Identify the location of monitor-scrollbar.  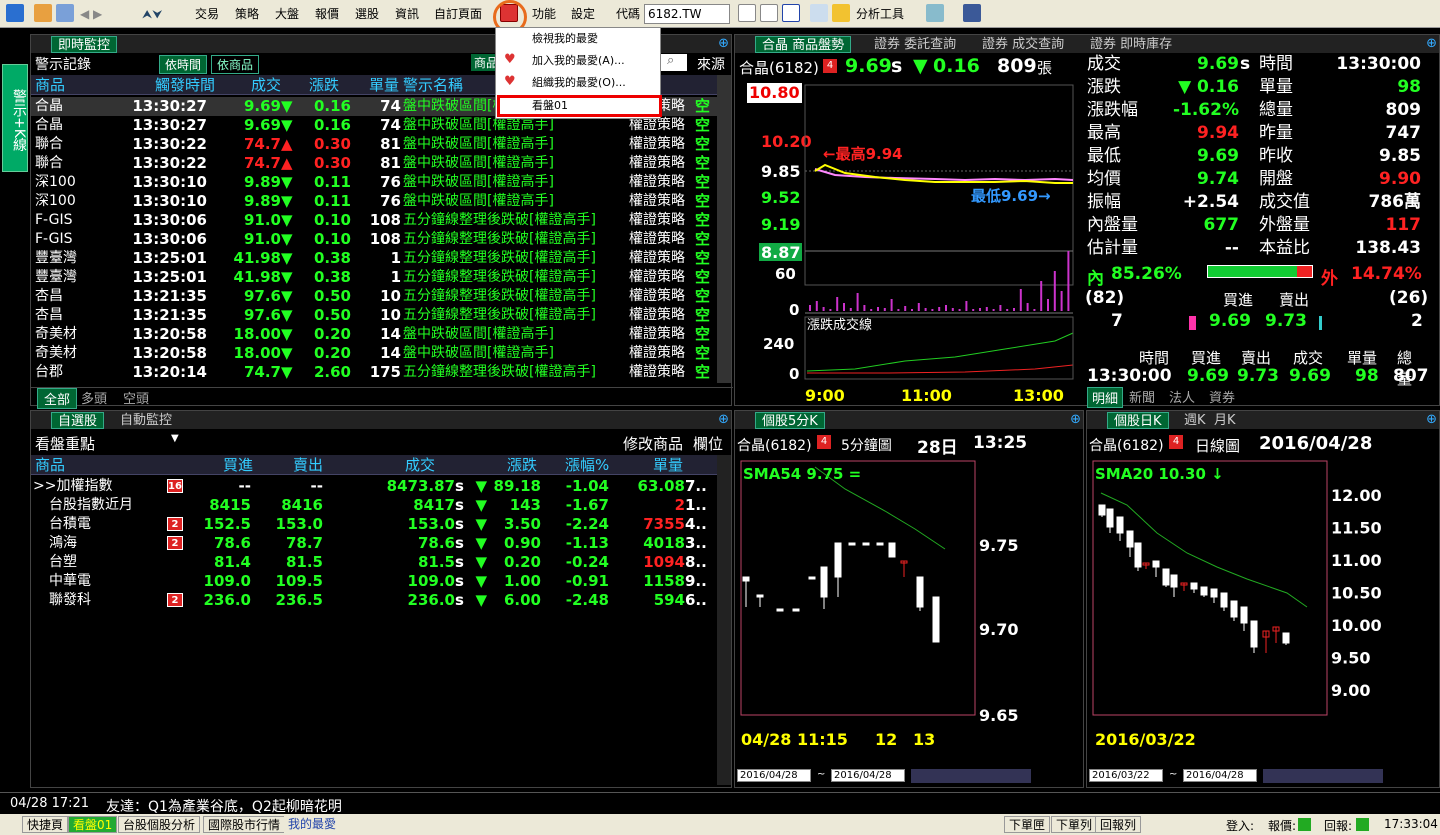
(724, 229).